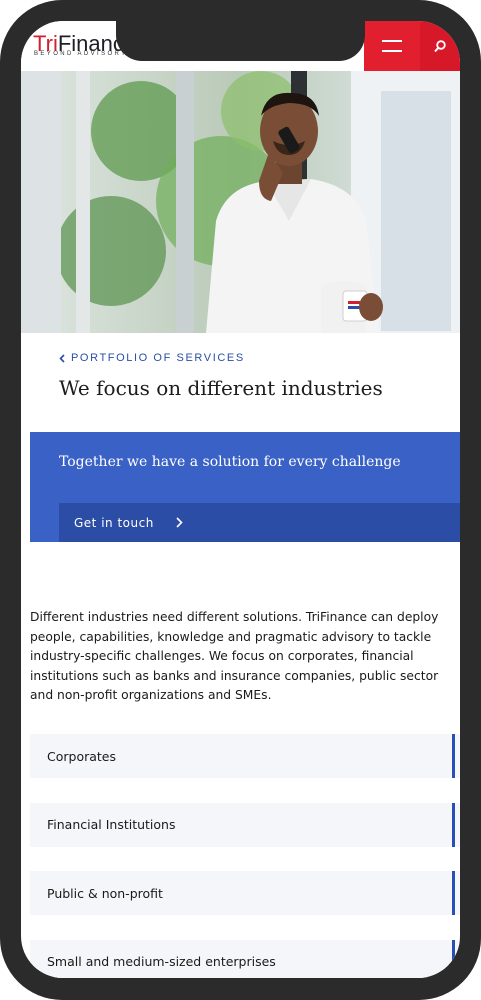 Image resolution: width=481 pixels, height=1000 pixels. I want to click on hamburger-menu-icon, so click(392, 46).